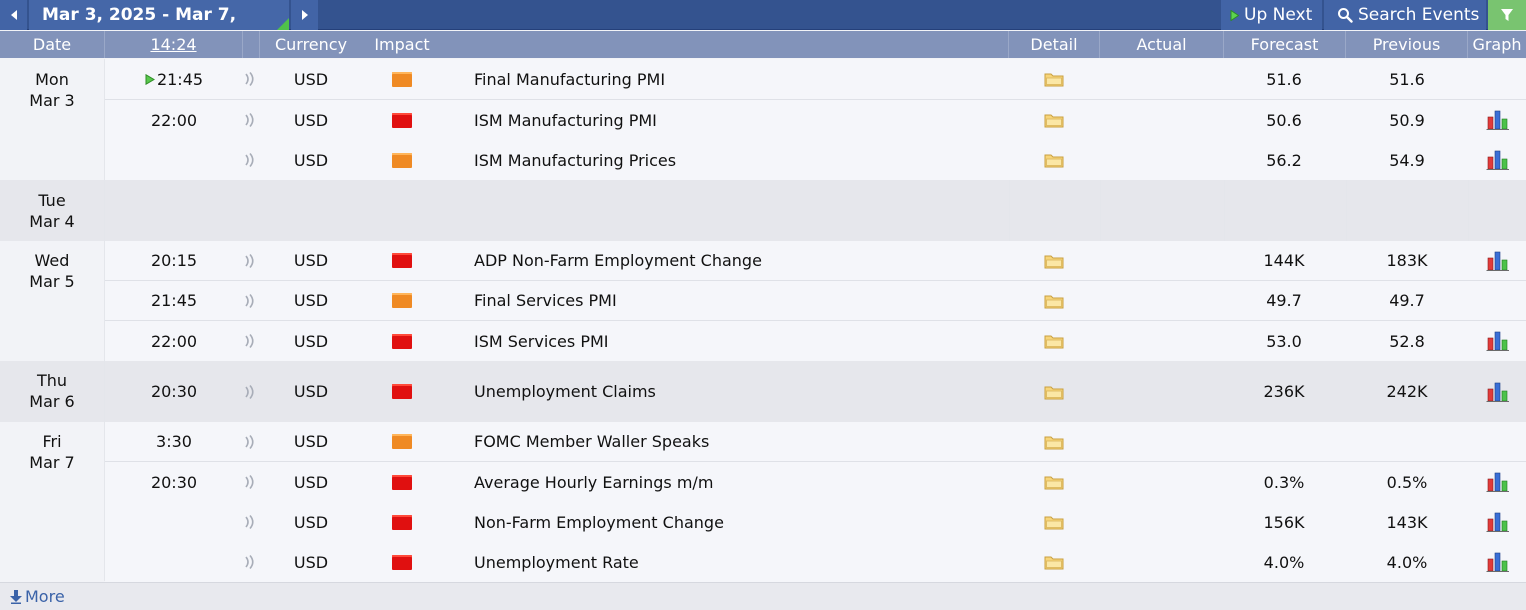 The height and width of the screenshot is (610, 1526). I want to click on event-name: Unemployment Rate, so click(734, 562).